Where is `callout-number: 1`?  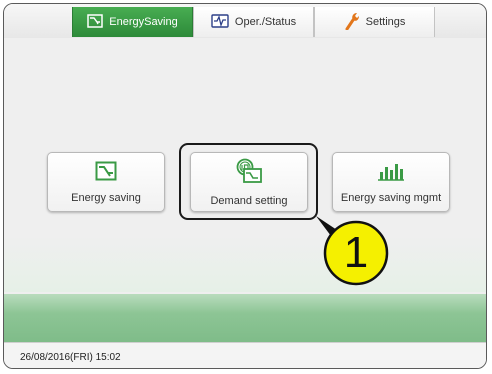 callout-number: 1 is located at coordinates (356, 252).